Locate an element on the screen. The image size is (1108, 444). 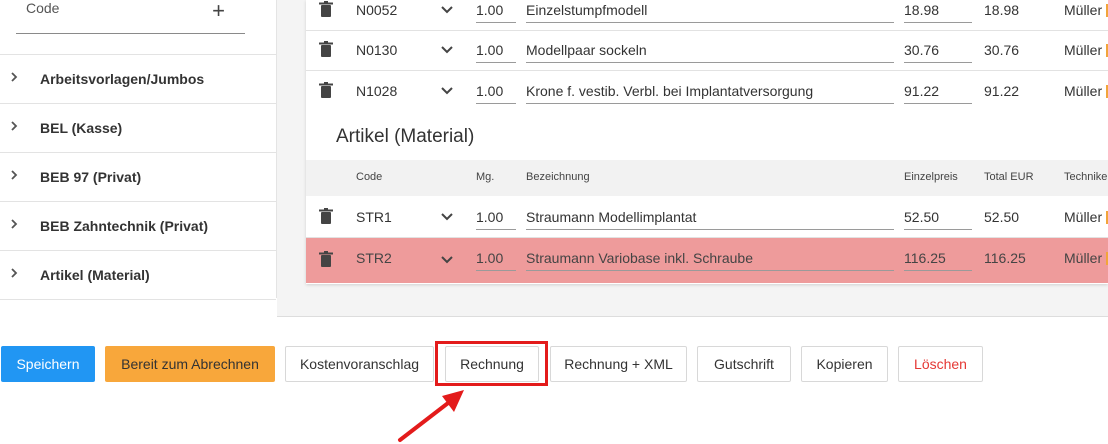
row-code: STR2 is located at coordinates (374, 258).